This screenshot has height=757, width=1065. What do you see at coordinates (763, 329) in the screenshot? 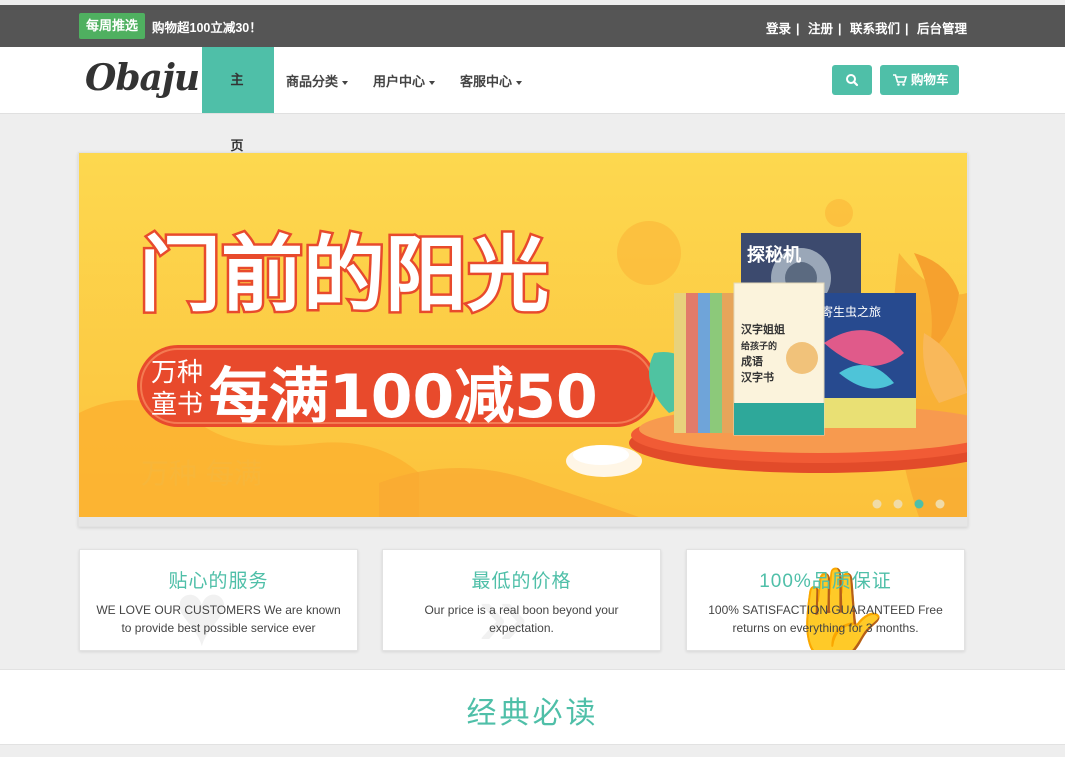
I see `book-title-hanzi-1: 汉字姐姐` at bounding box center [763, 329].